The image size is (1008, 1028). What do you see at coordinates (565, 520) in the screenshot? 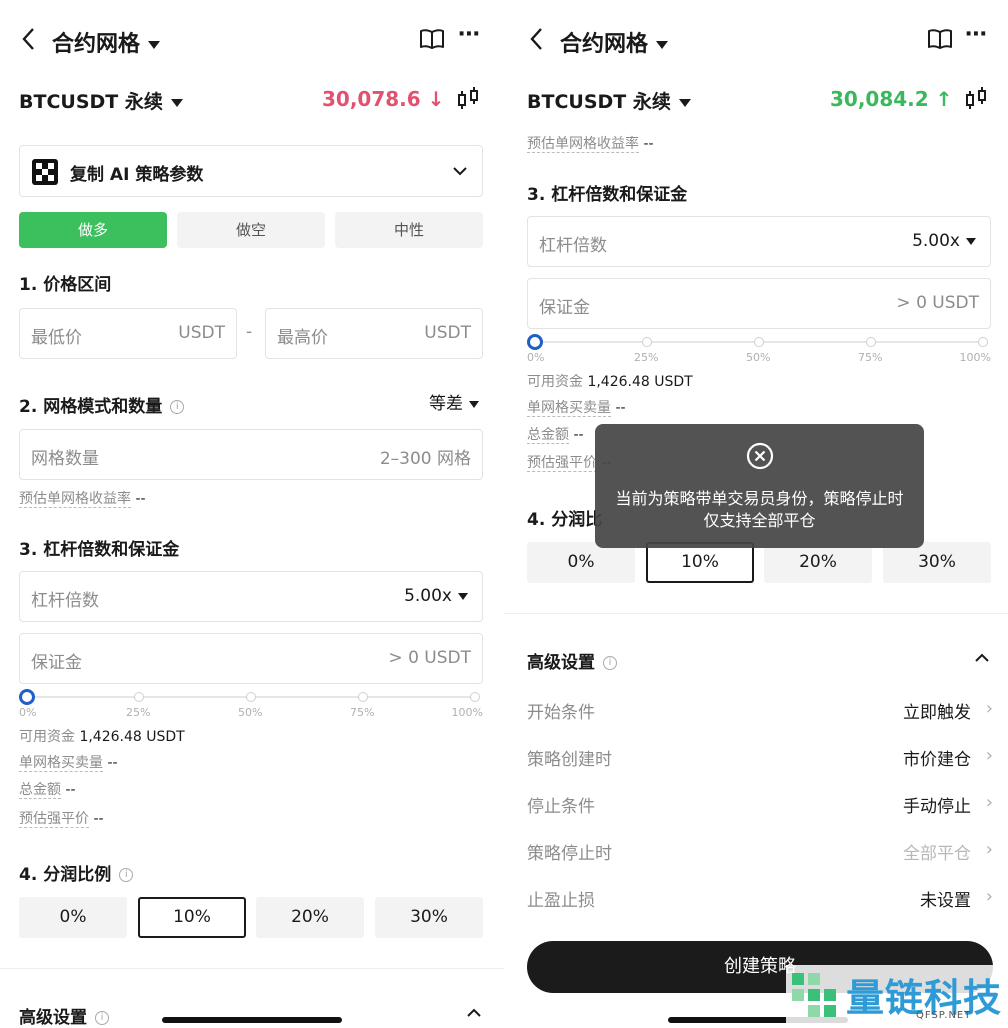
I see `profit-share-title: 4. 分润比` at bounding box center [565, 520].